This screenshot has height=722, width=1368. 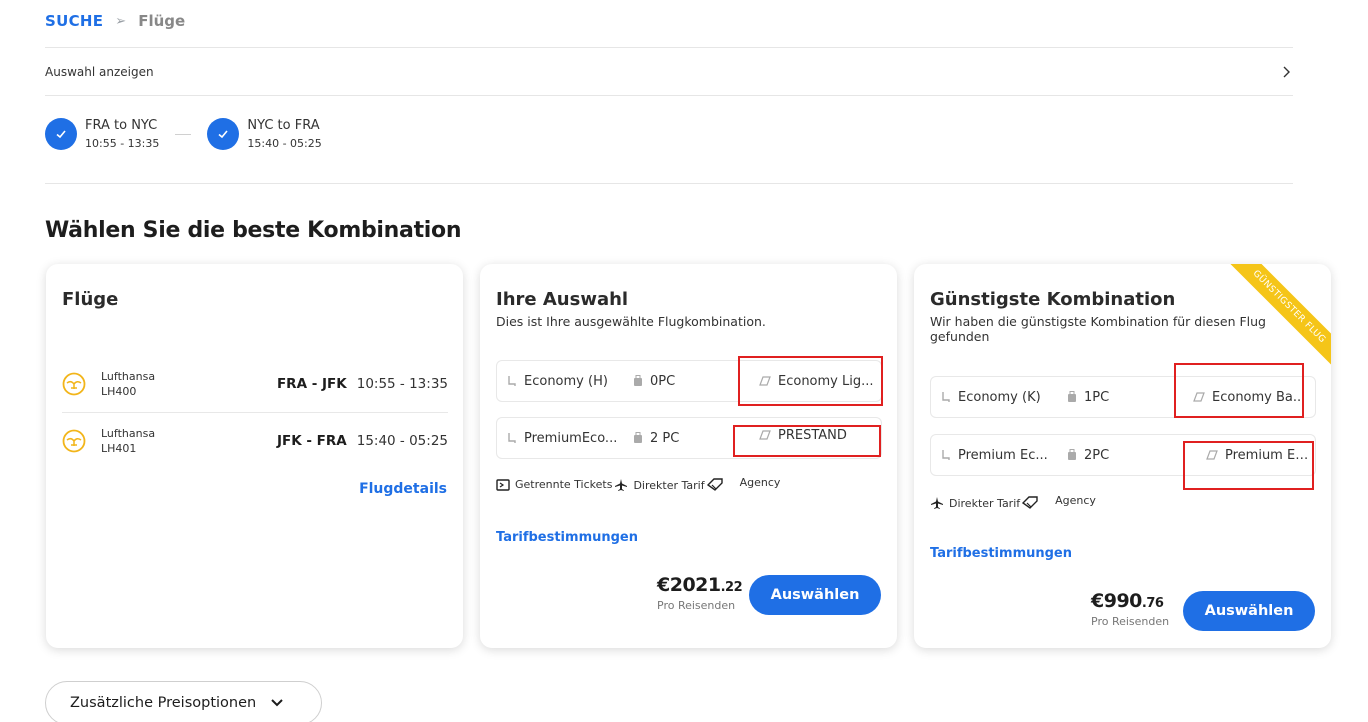 What do you see at coordinates (402, 384) in the screenshot?
I see `flight-times: 10:55 - 13:35` at bounding box center [402, 384].